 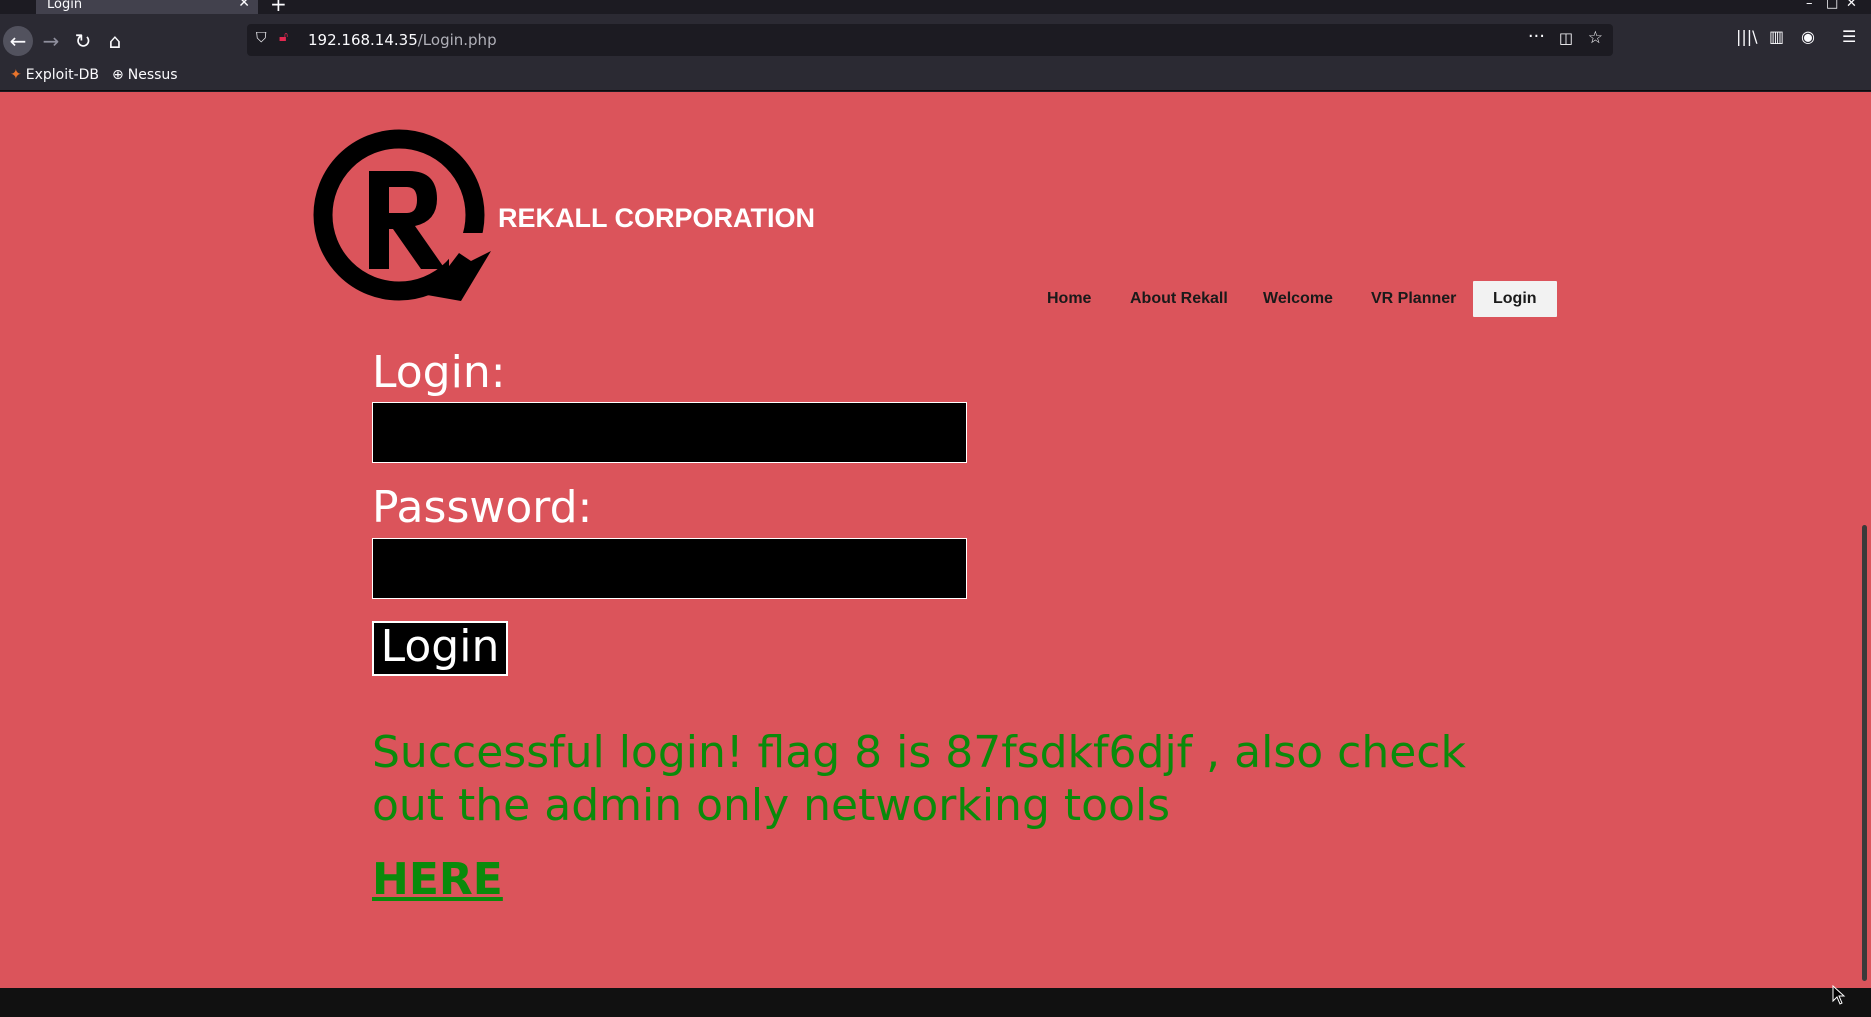 What do you see at coordinates (930, 40) in the screenshot?
I see `address-bar: ⛉ 🔓︎ 192.168.14.35/Login.php ··· ◫ ☆` at bounding box center [930, 40].